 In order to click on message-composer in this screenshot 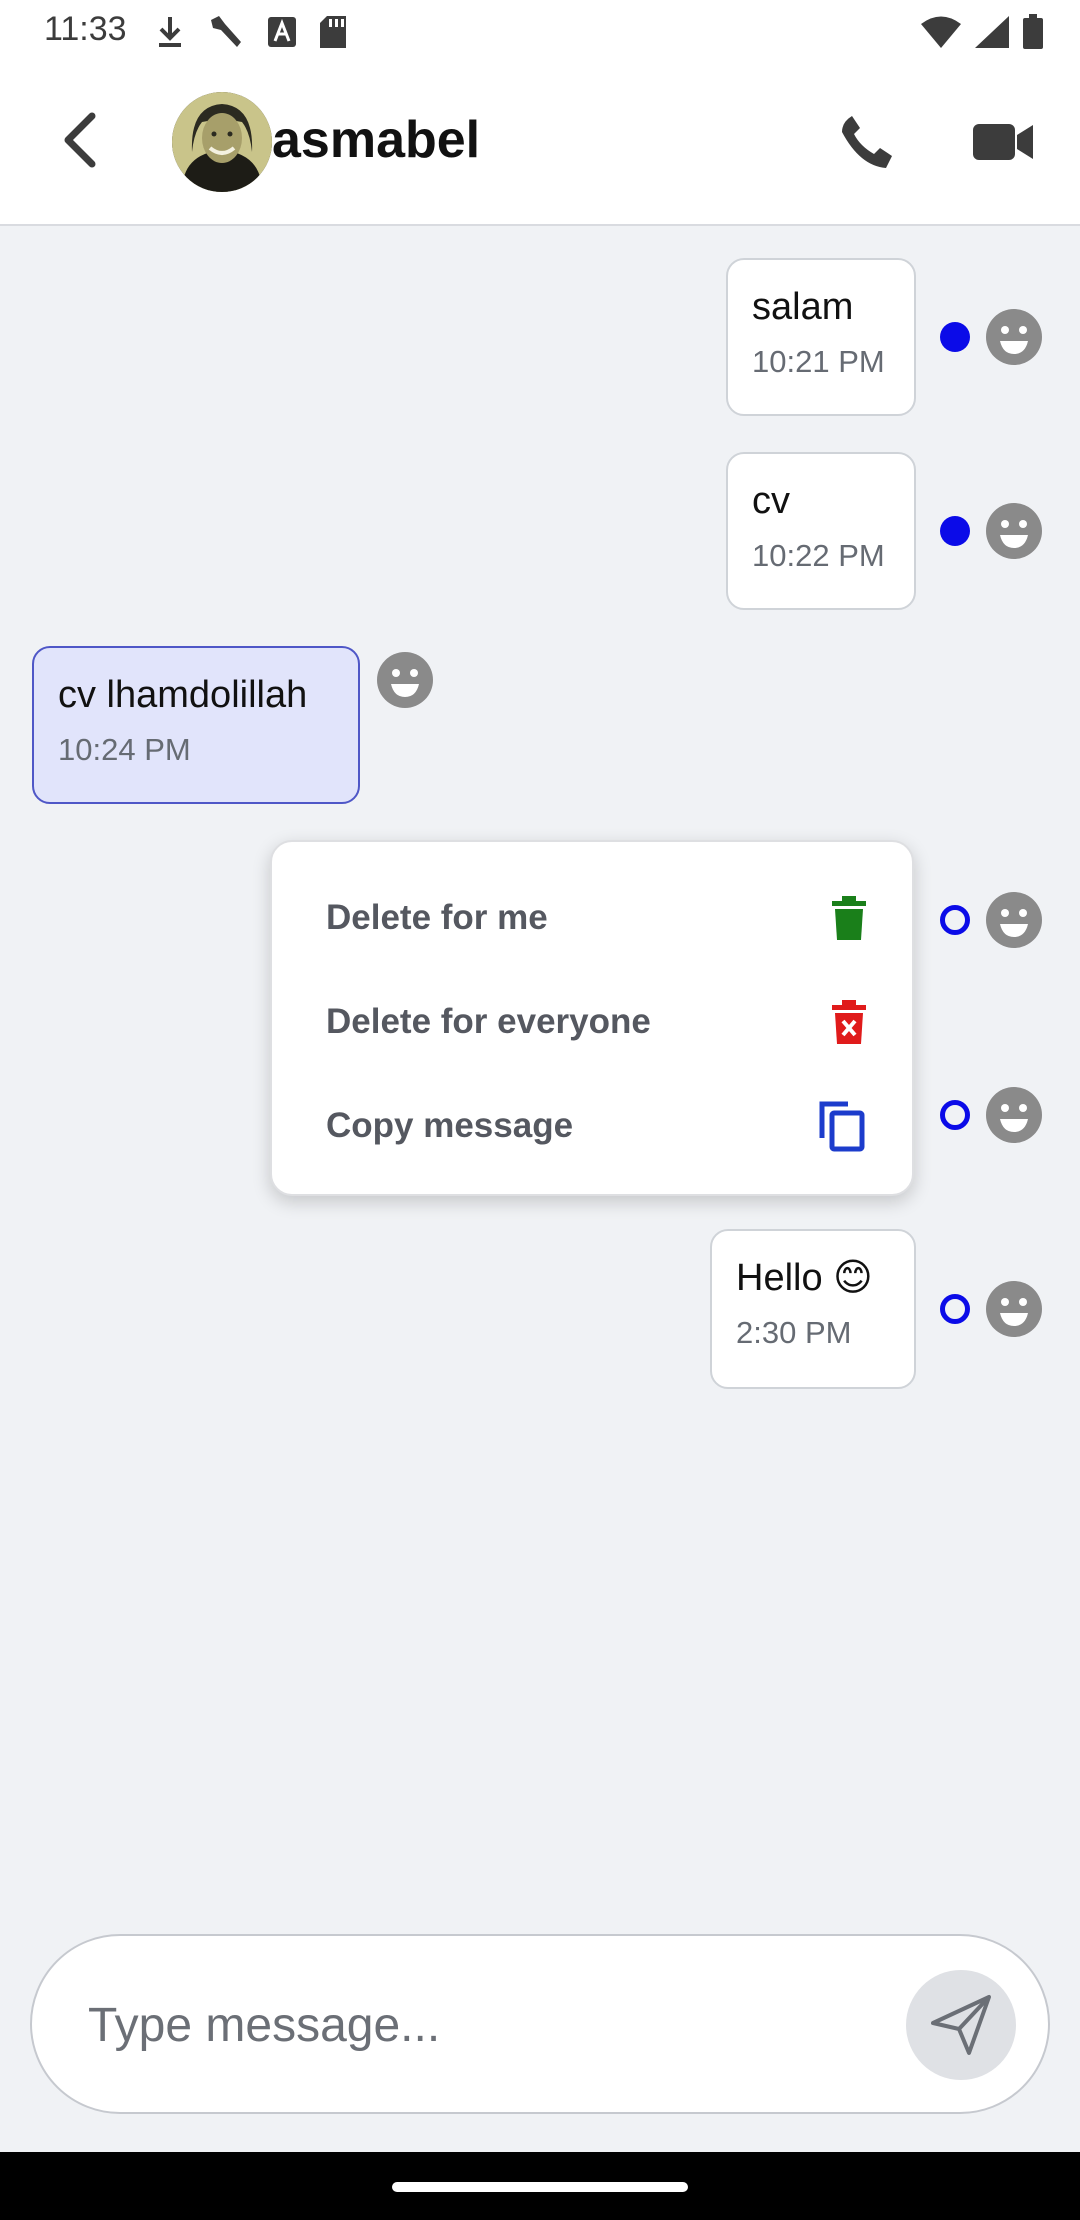, I will do `click(540, 2024)`.